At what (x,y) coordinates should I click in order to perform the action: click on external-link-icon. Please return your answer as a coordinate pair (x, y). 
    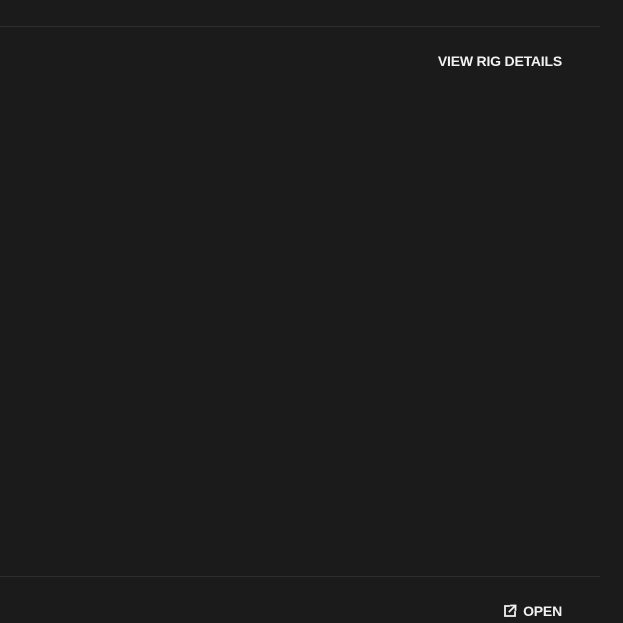
    Looking at the image, I should click on (510, 611).